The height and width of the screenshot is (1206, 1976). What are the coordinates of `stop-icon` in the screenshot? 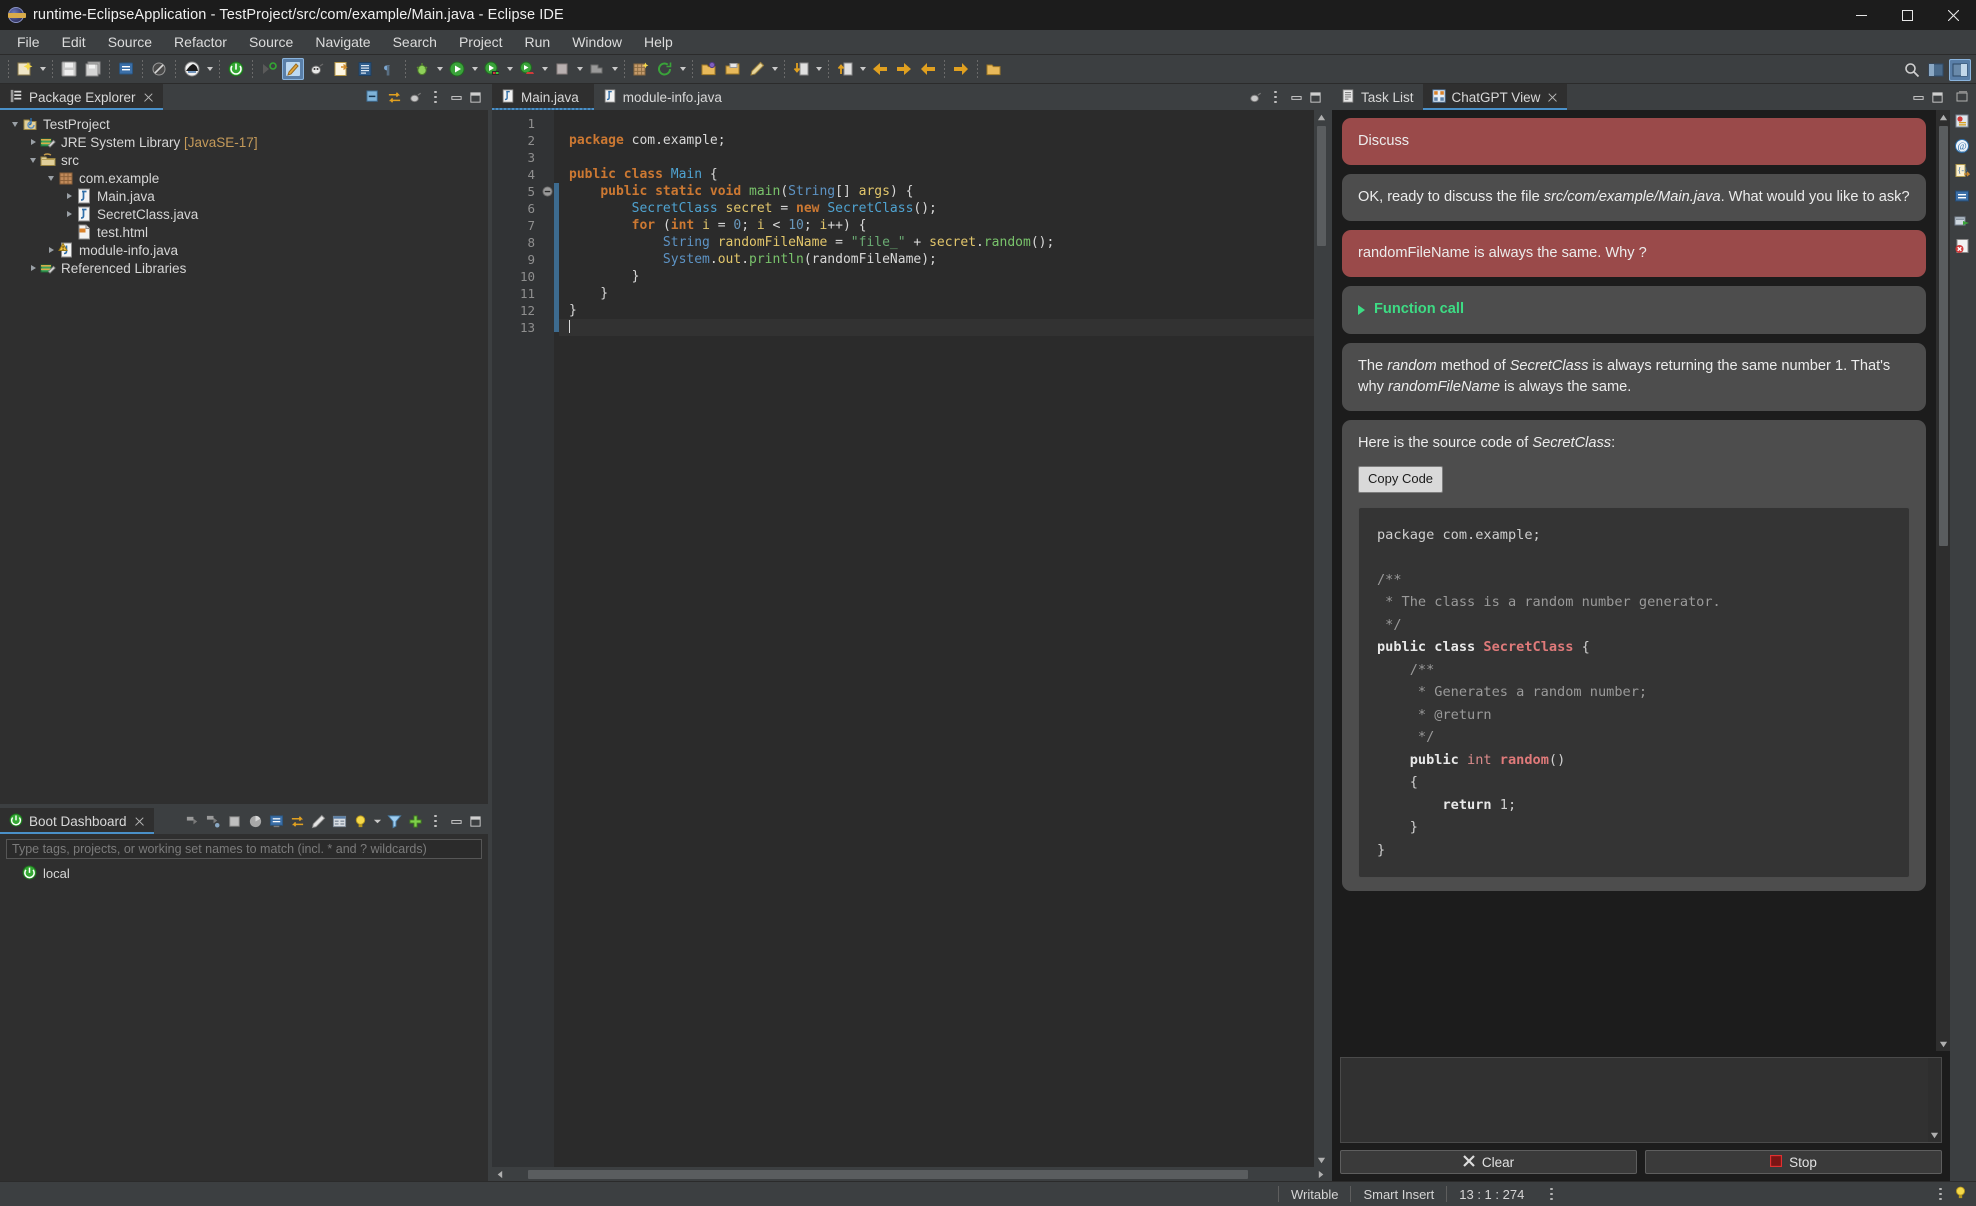 It's located at (234, 821).